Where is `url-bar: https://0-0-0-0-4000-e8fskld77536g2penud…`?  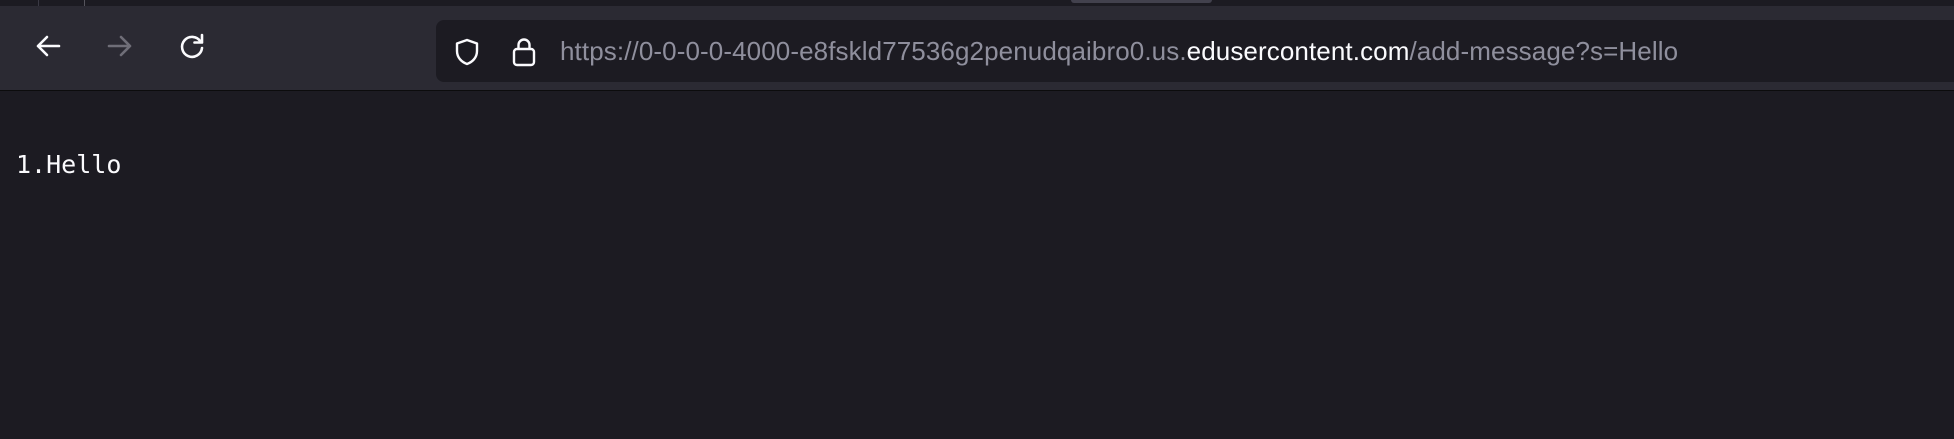 url-bar: https://0-0-0-0-4000-e8fskld77536g2penud… is located at coordinates (1195, 51).